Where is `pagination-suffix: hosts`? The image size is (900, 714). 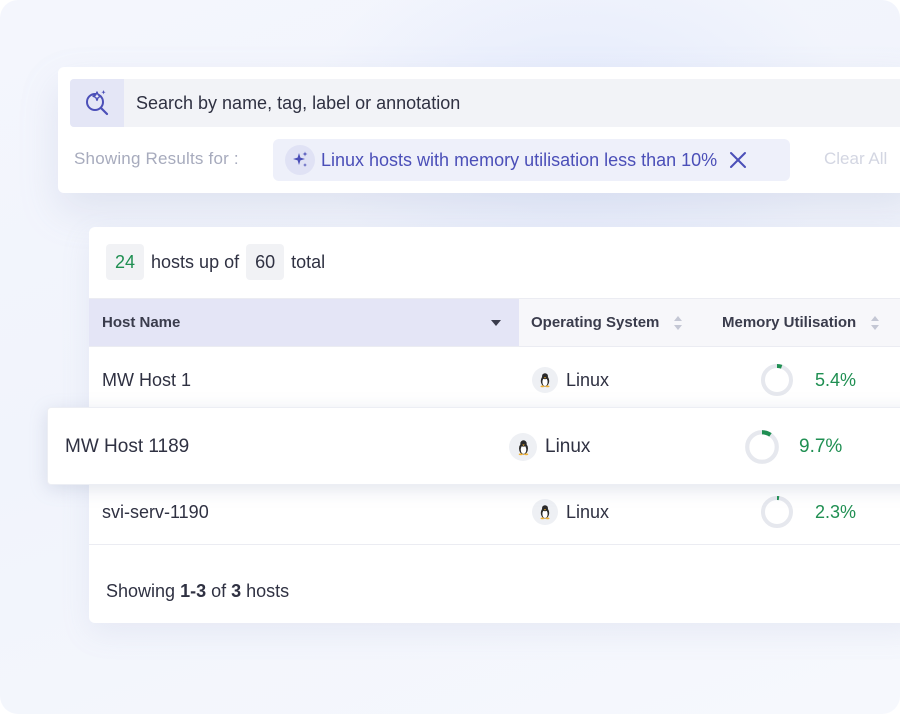
pagination-suffix: hosts is located at coordinates (268, 591).